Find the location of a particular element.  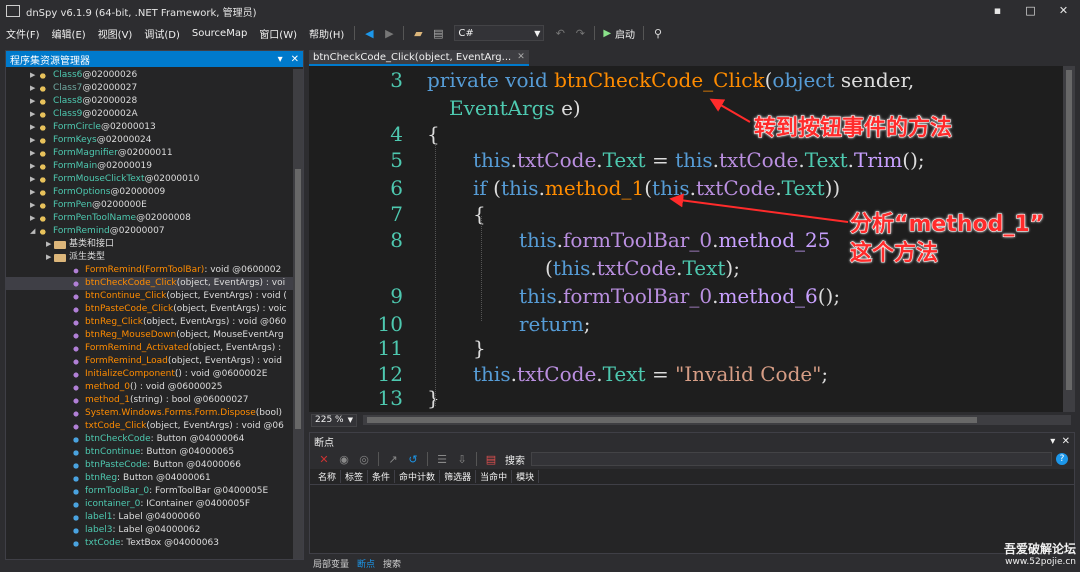

tree-item-class: ▶ FormMagnifier @02000011 is located at coordinates (150, 153).